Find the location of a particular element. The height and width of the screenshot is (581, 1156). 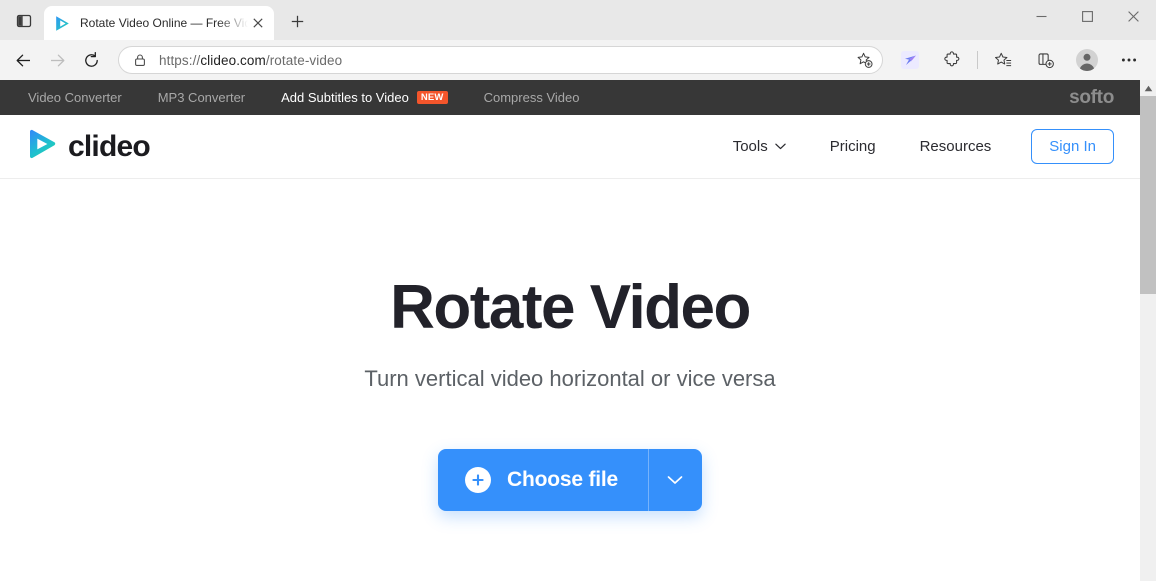

profile-avatar-icon is located at coordinates (1087, 60).